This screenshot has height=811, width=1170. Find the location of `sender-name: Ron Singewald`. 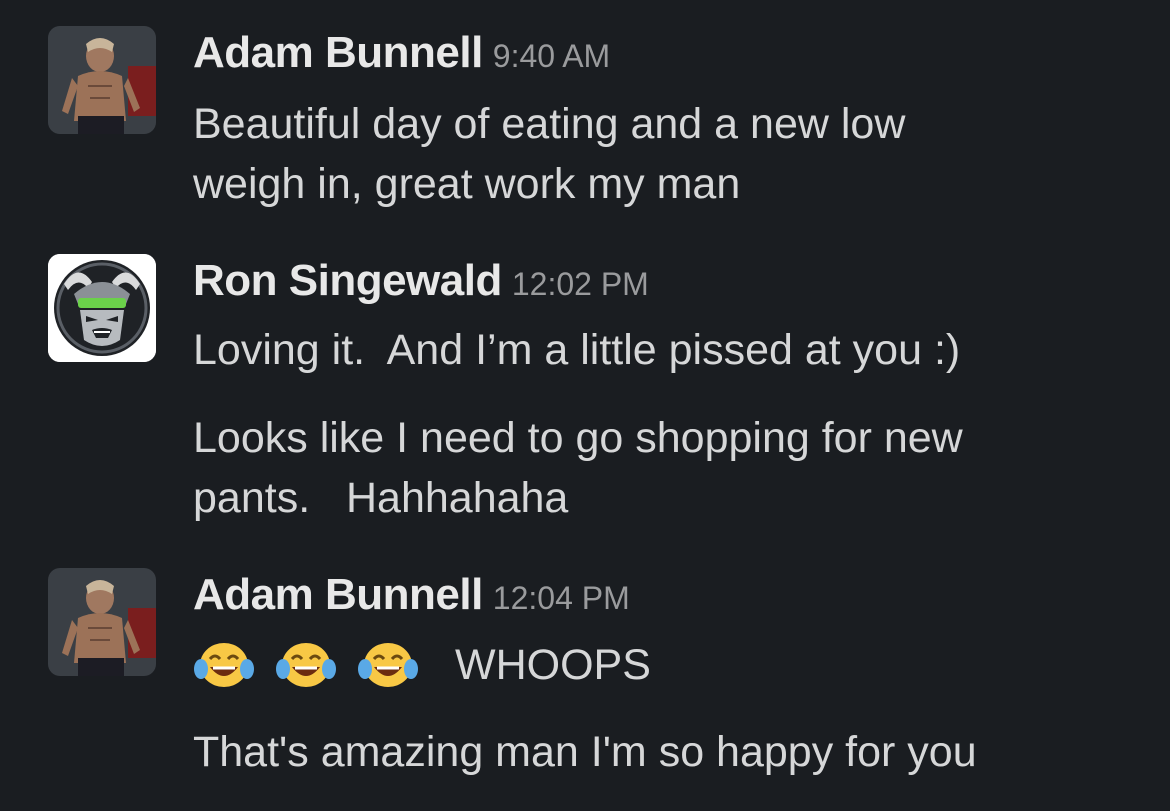

sender-name: Ron Singewald is located at coordinates (347, 280).